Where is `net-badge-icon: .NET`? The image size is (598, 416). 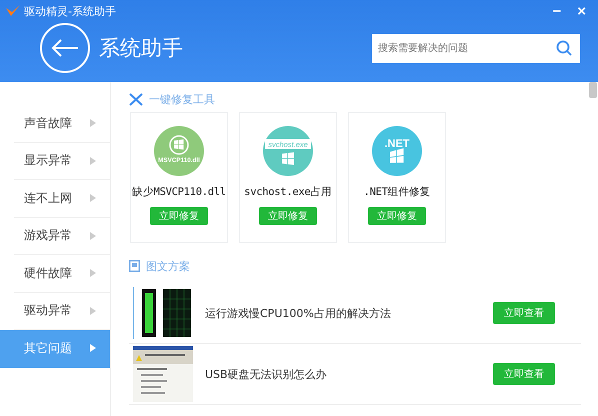
net-badge-icon: .NET is located at coordinates (397, 151).